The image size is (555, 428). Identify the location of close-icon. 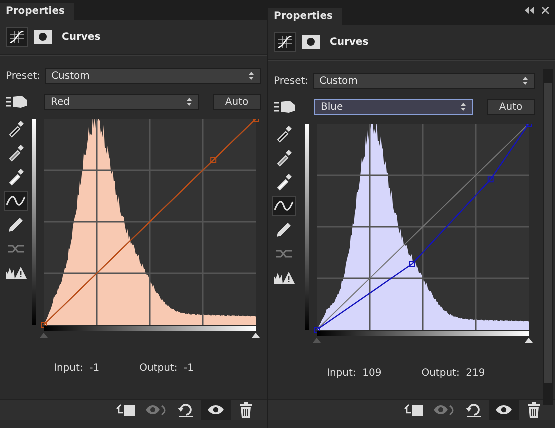
(545, 10).